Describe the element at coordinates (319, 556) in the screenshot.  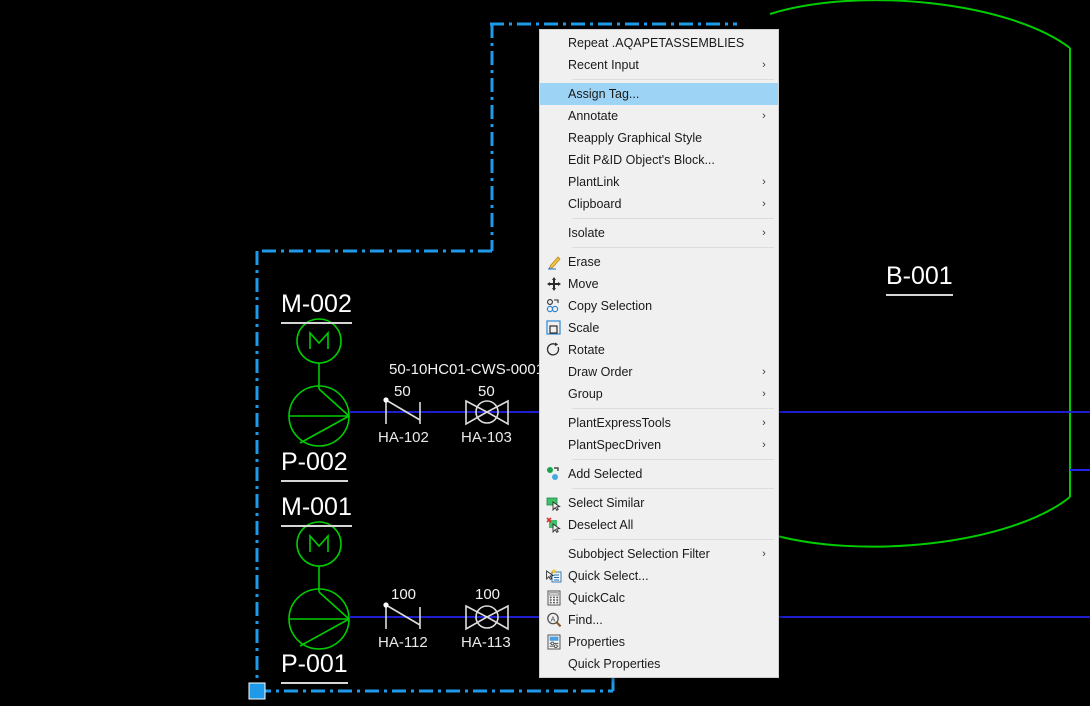
I see `motor-m001-symbol` at that location.